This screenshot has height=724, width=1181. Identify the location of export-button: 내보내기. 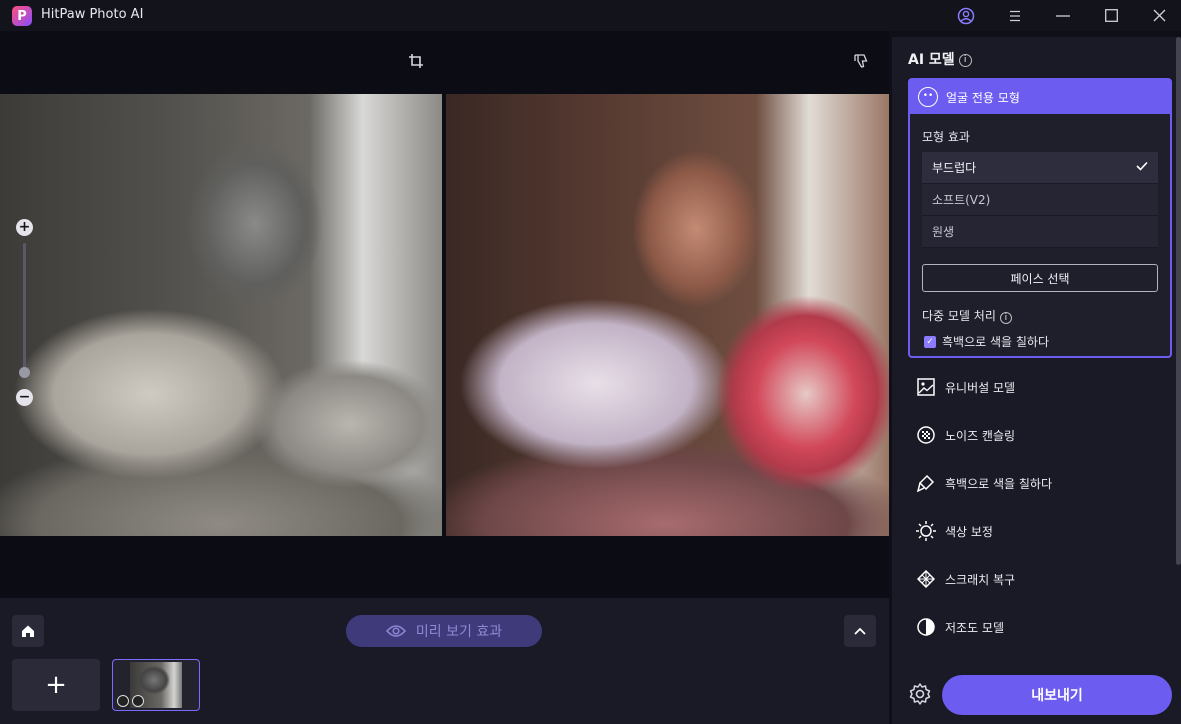
(1057, 695).